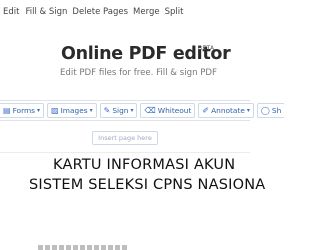 The image size is (320, 250). I want to click on shapes-button: ◯ Sh, so click(270, 110).